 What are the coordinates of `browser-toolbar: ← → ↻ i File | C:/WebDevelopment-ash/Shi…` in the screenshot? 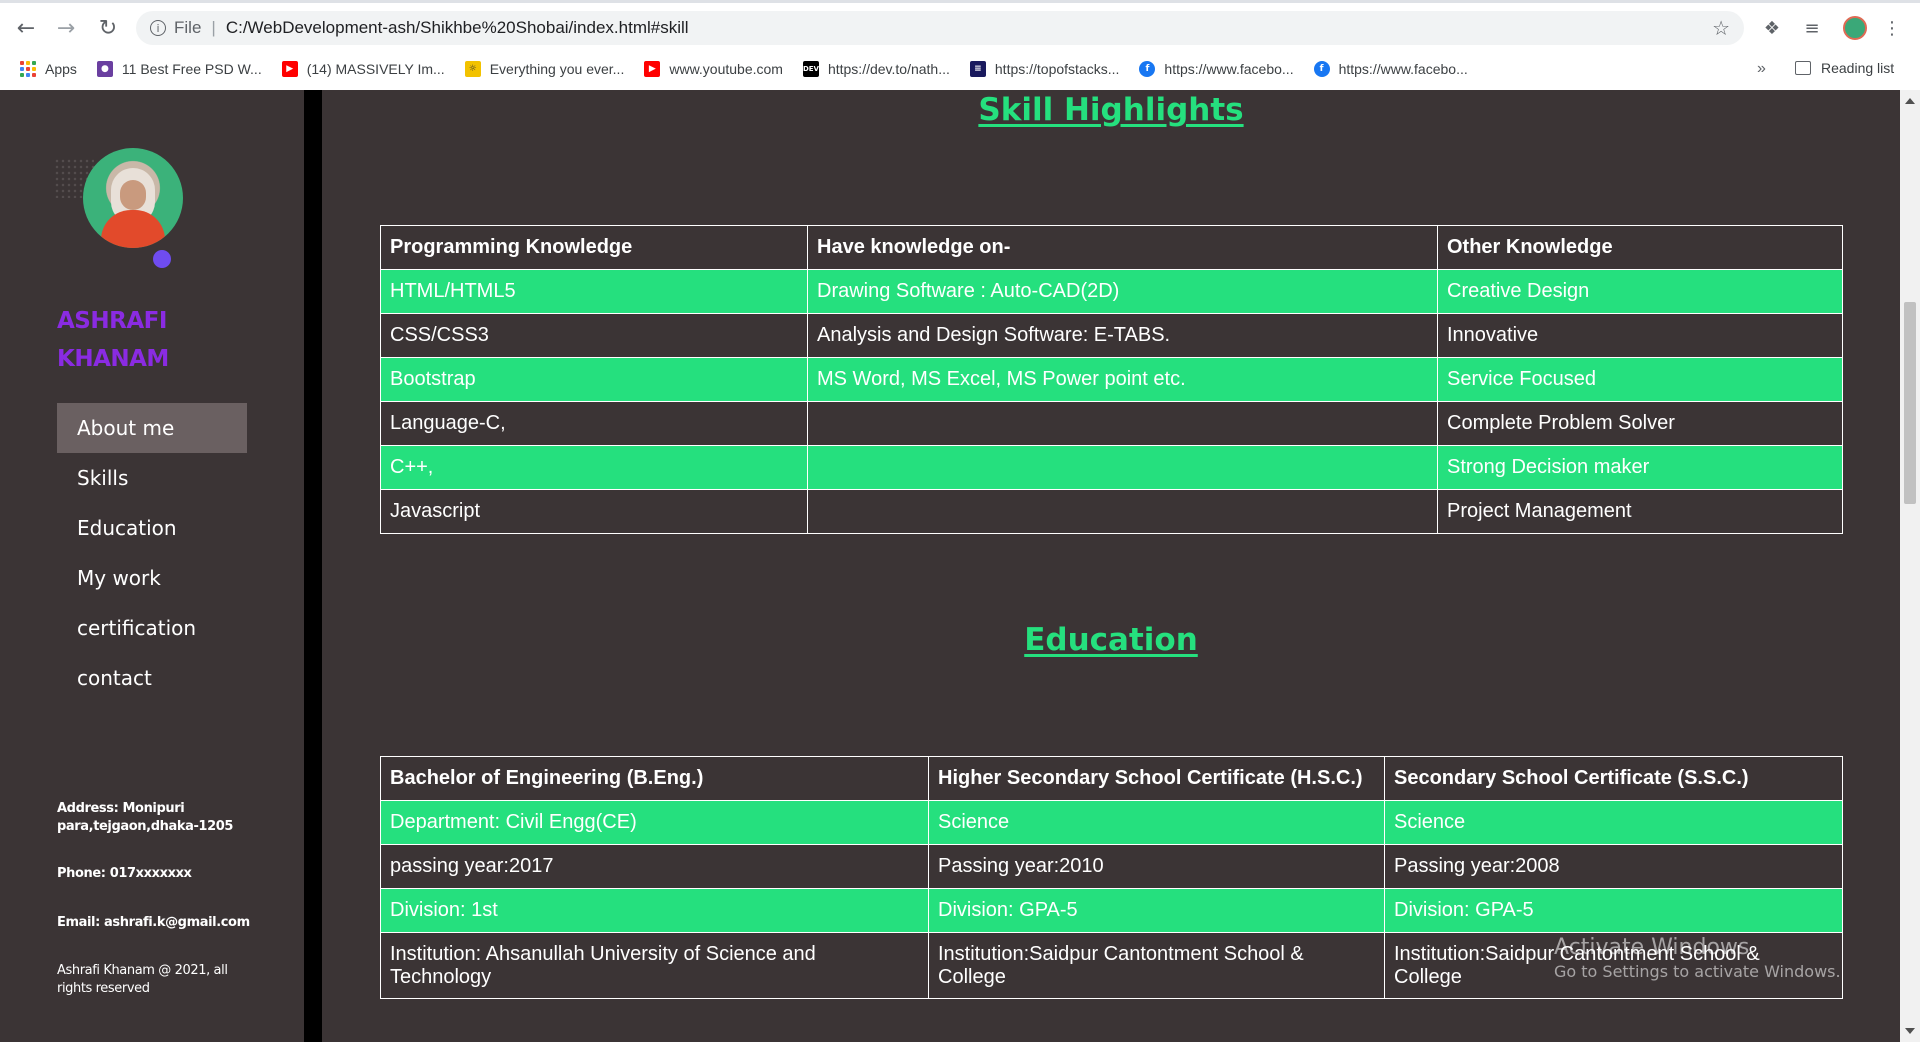 It's located at (960, 27).